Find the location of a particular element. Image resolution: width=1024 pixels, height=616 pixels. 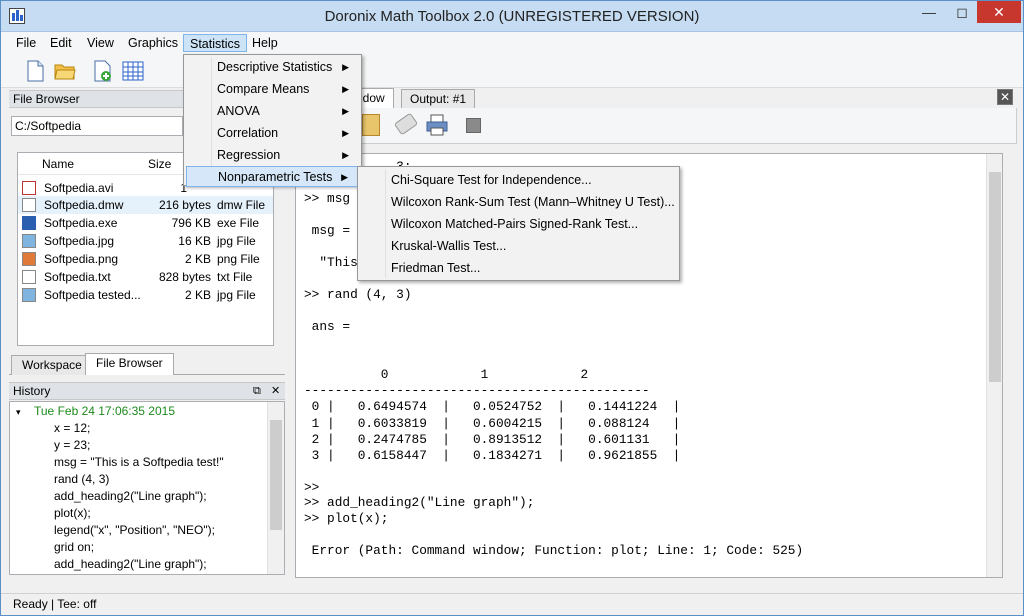

console-line: 1 | 0.6033819 | 0.6004215 | 0.088124 | is located at coordinates (492, 423).